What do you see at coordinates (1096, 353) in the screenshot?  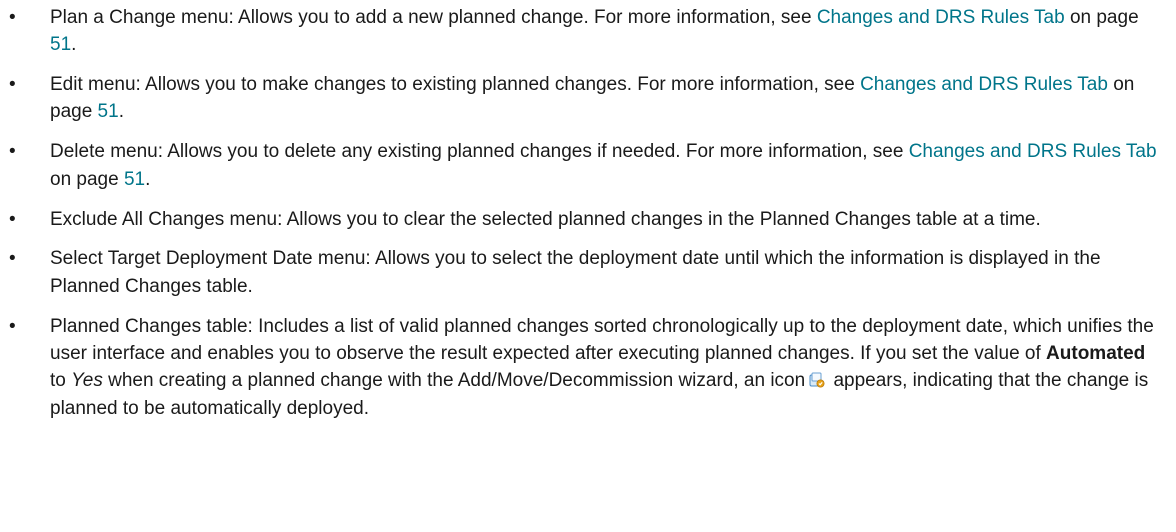 I see `automated-label: Automated` at bounding box center [1096, 353].